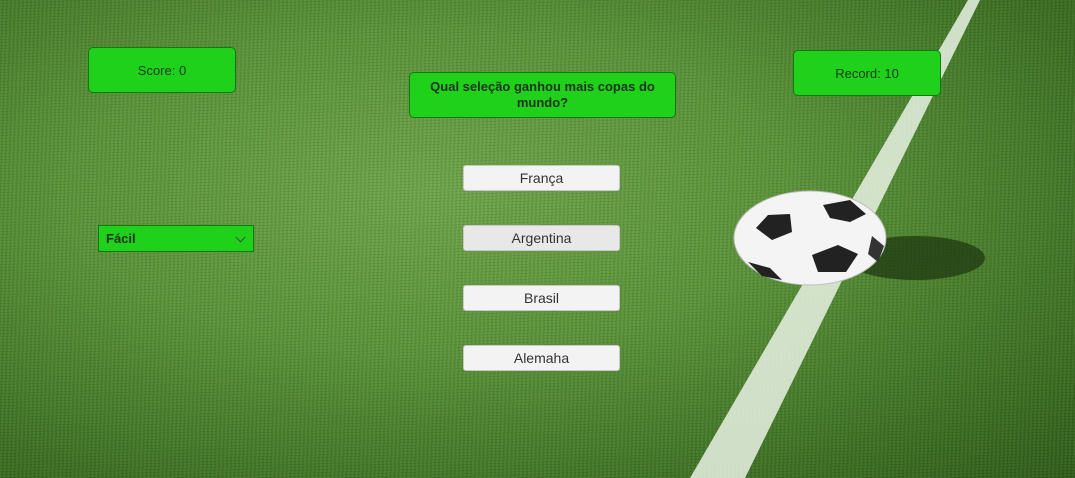 The width and height of the screenshot is (1075, 478). I want to click on question-panel: Qual seleção ganhou mais copas do mundo?, so click(542, 95).